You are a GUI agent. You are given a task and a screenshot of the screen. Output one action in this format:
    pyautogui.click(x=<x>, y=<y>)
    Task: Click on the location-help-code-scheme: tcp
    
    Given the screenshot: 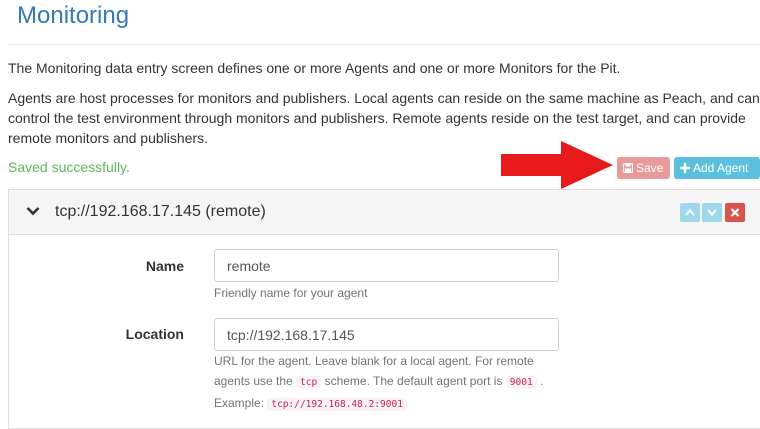 What is the action you would take?
    pyautogui.click(x=309, y=382)
    